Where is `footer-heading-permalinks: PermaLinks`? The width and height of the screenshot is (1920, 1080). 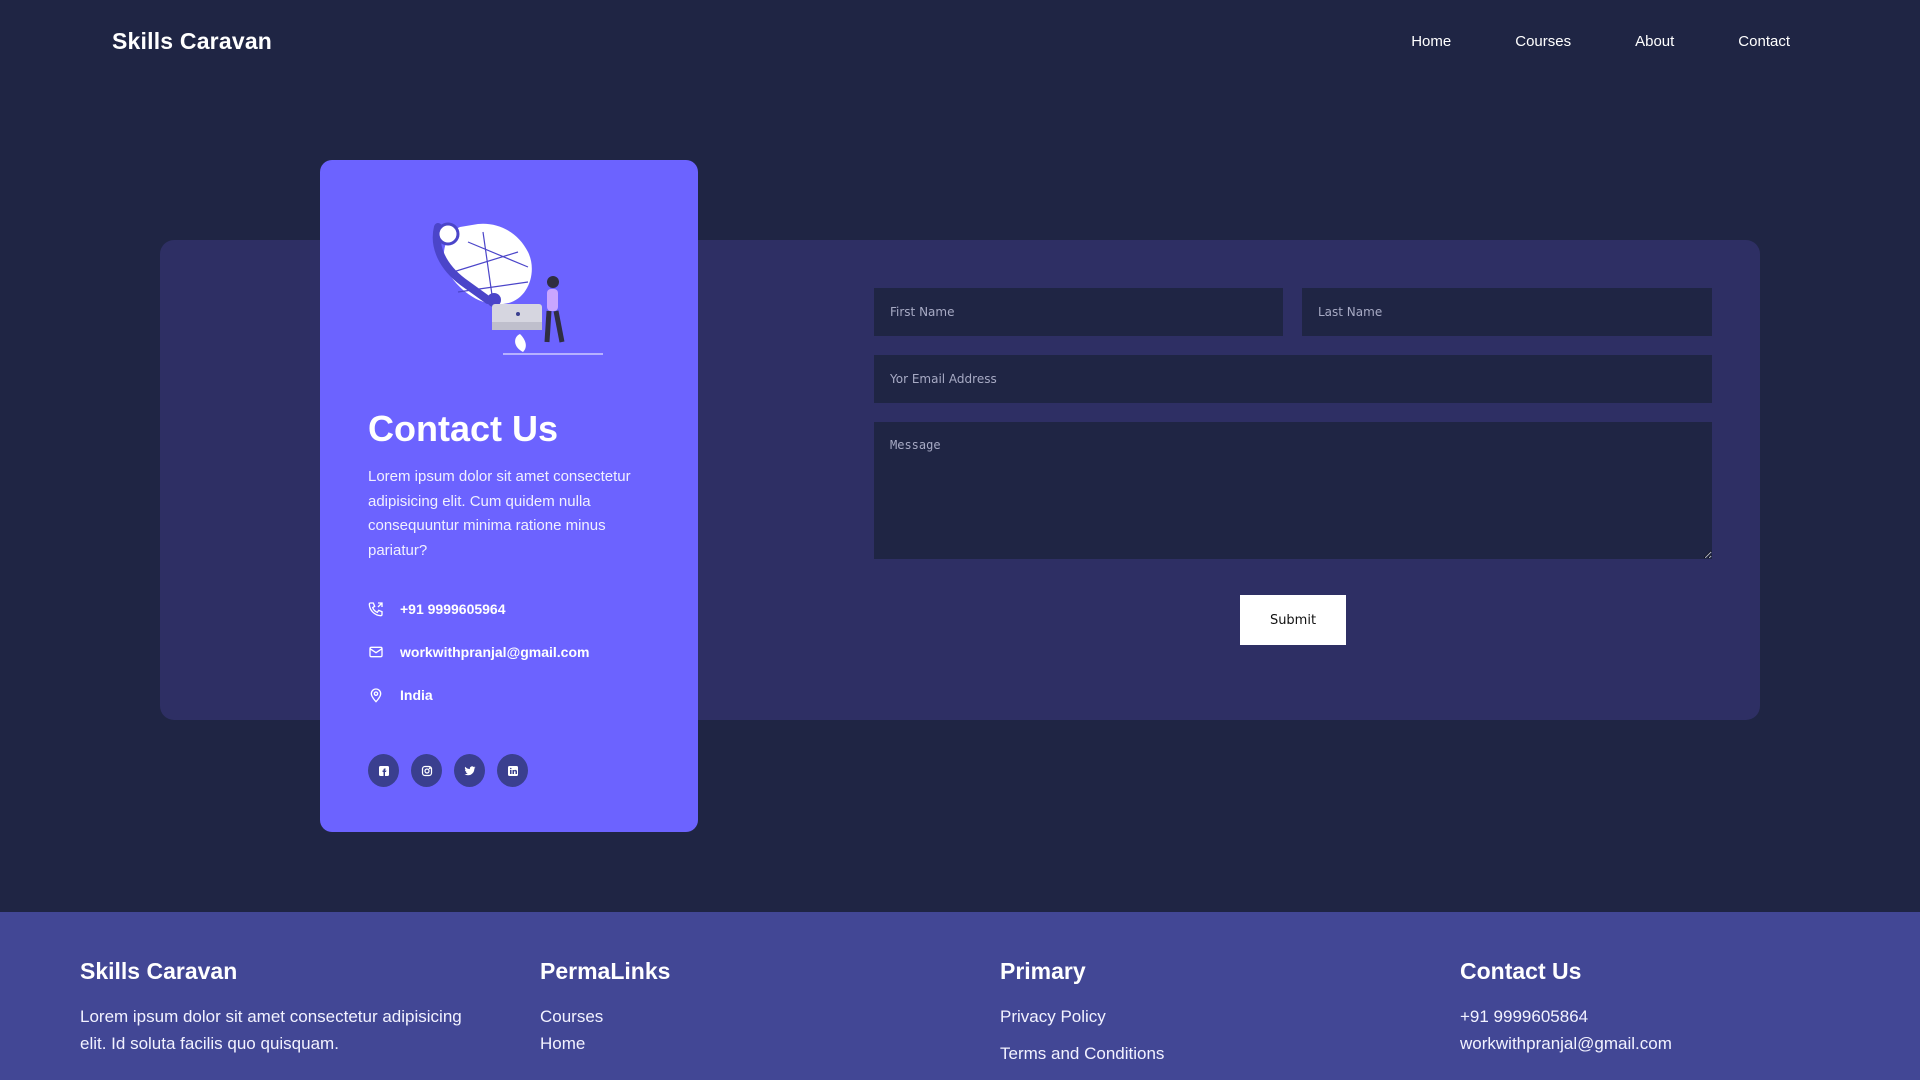
footer-heading-permalinks: PermaLinks is located at coordinates (605, 971).